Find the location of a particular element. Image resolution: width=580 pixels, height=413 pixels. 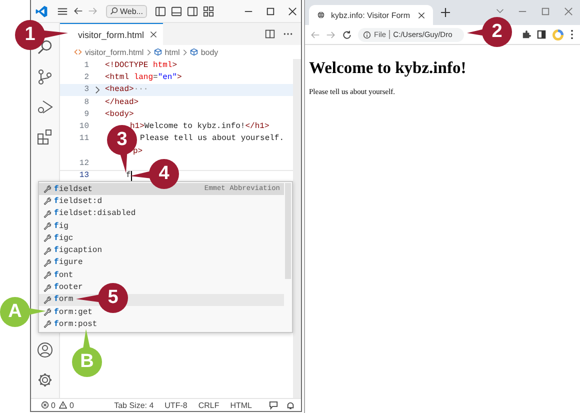

editor-tab: visitor_form.html is located at coordinates (112, 34).